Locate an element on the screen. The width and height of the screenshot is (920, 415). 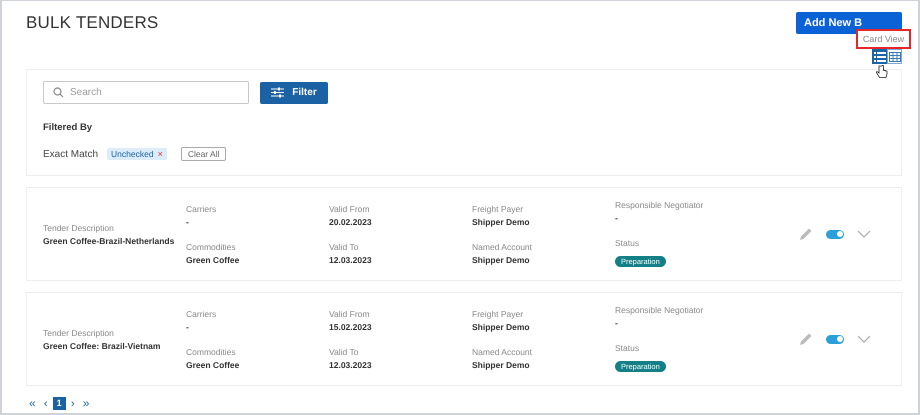
field-value: 20.02.2023 is located at coordinates (351, 221).